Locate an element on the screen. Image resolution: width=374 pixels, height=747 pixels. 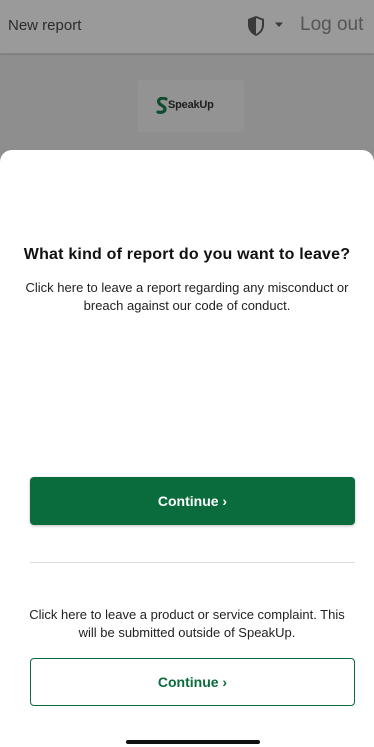
shield-icon is located at coordinates (256, 26).